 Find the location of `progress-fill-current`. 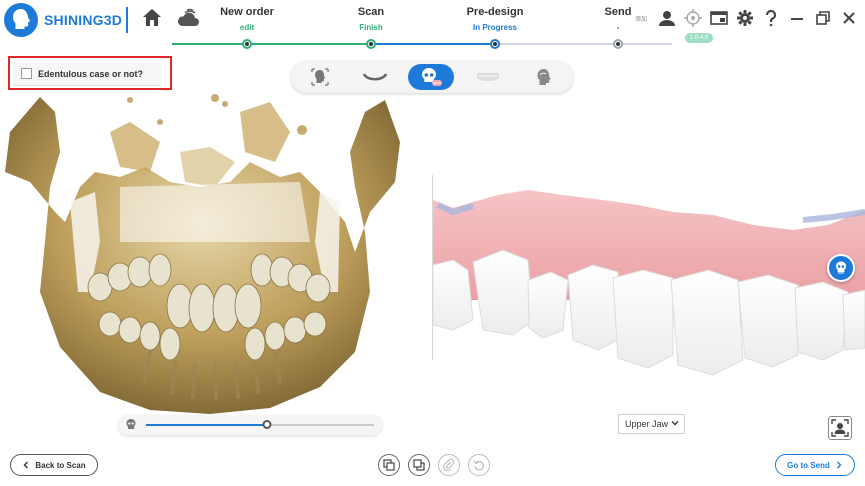

progress-fill-current is located at coordinates (433, 44).